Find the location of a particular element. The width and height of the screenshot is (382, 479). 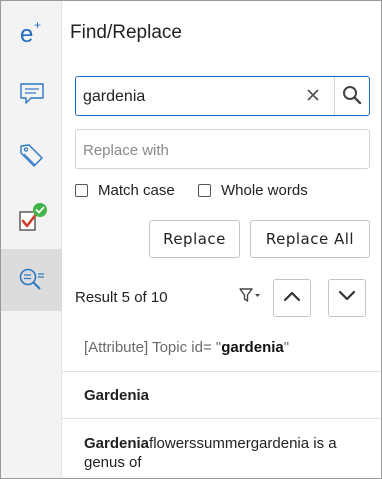

next-result-button is located at coordinates (347, 298).